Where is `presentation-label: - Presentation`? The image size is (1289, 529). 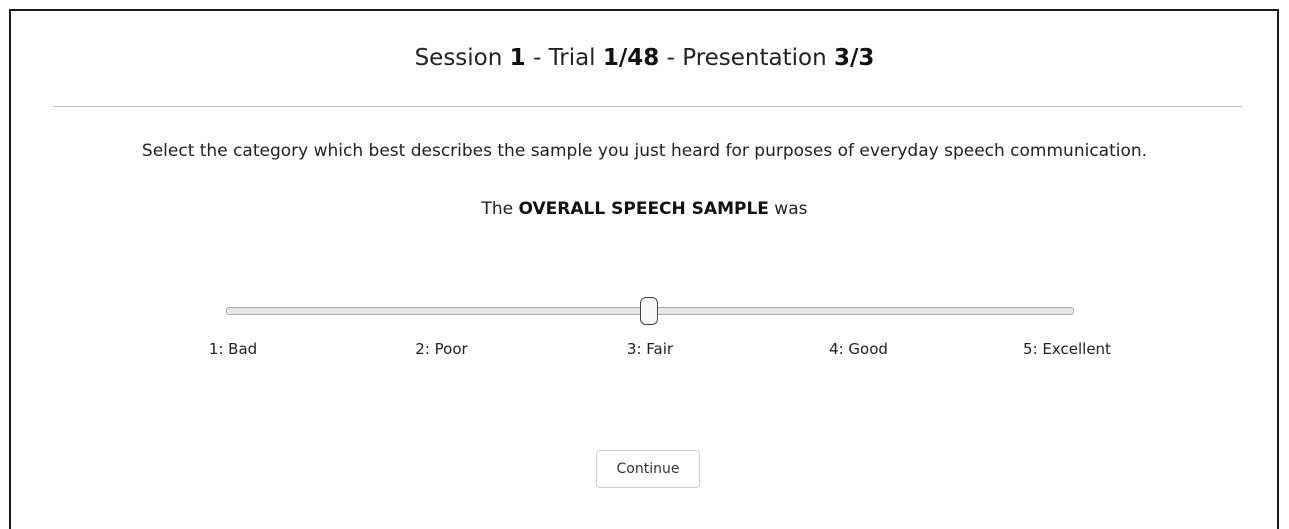 presentation-label: - Presentation is located at coordinates (746, 58).